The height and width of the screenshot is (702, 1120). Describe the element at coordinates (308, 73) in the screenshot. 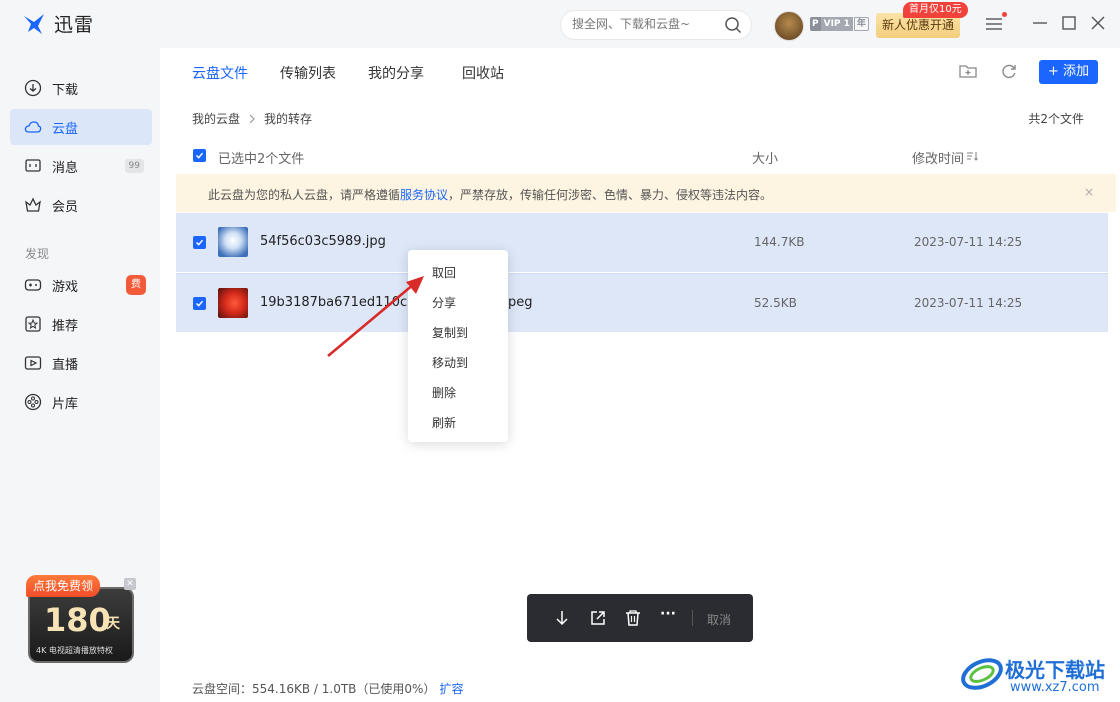

I see `tab-transfer-list: 传输列表` at that location.